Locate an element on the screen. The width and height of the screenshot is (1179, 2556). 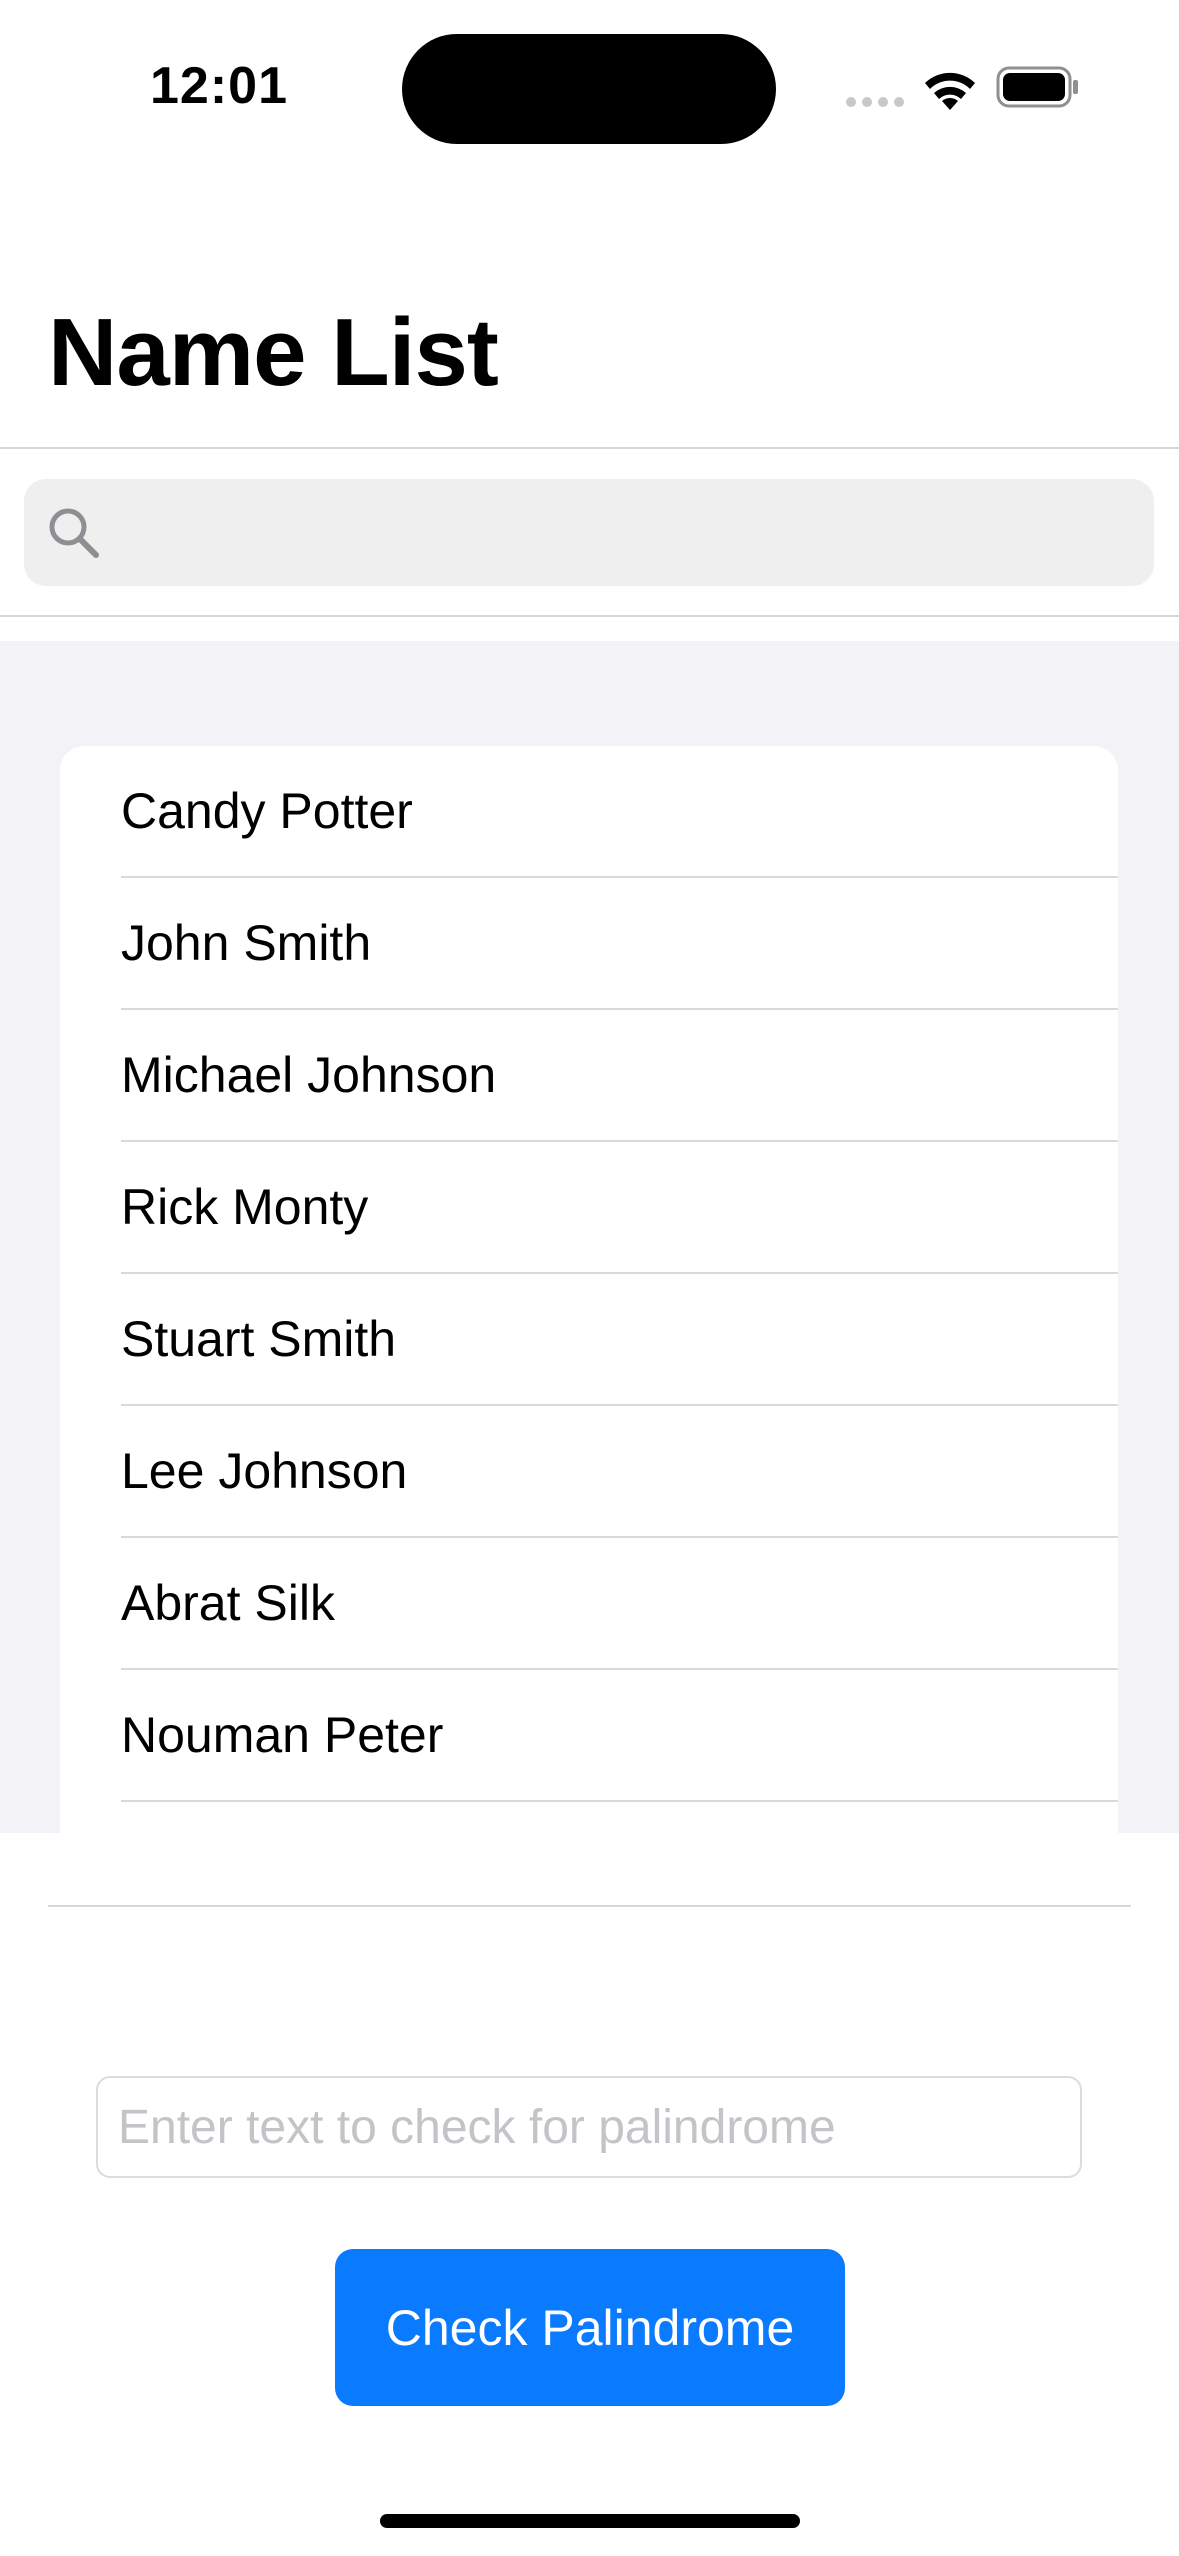
palindrome-text-field is located at coordinates (589, 2127).